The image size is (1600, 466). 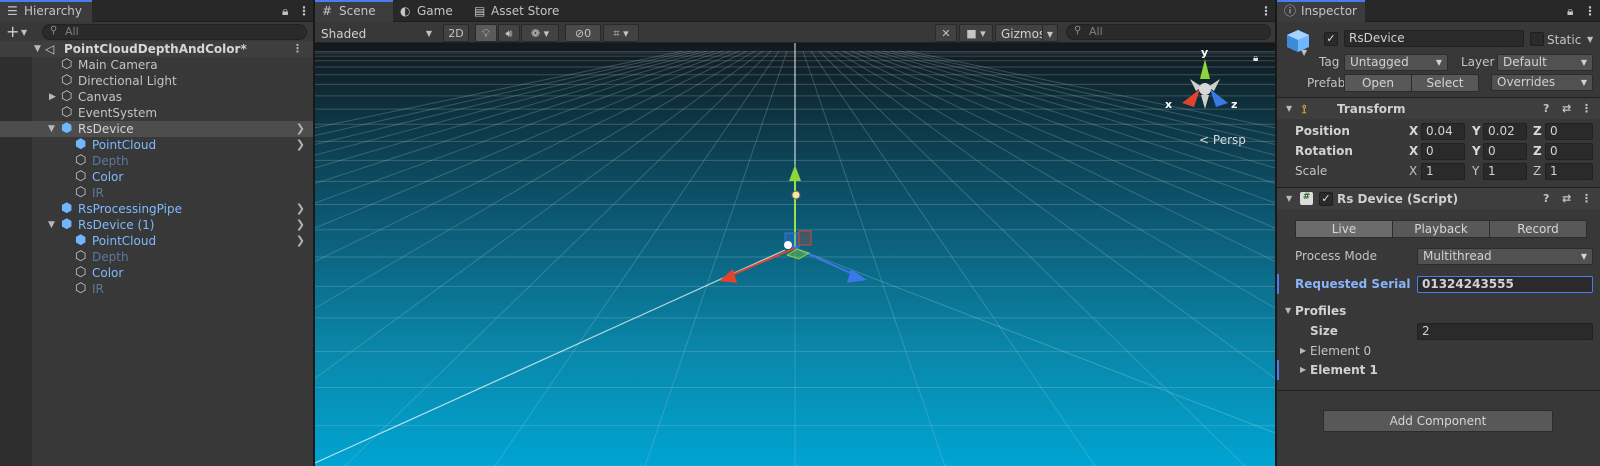 I want to click on add-object-button: +, so click(x=12, y=32).